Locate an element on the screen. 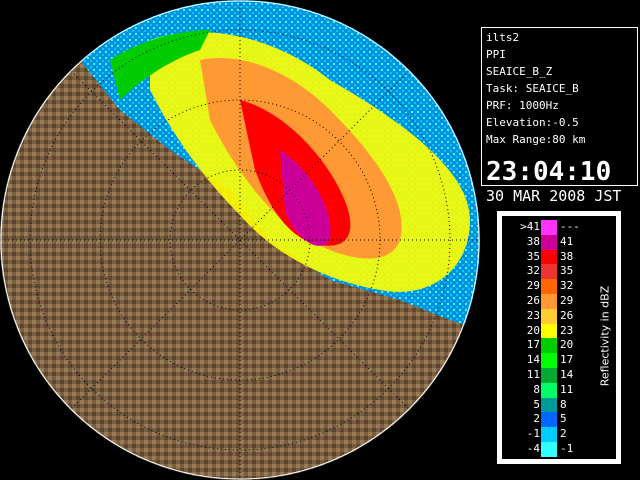 The width and height of the screenshot is (640, 480). legend-upper-value: 20 is located at coordinates (567, 345).